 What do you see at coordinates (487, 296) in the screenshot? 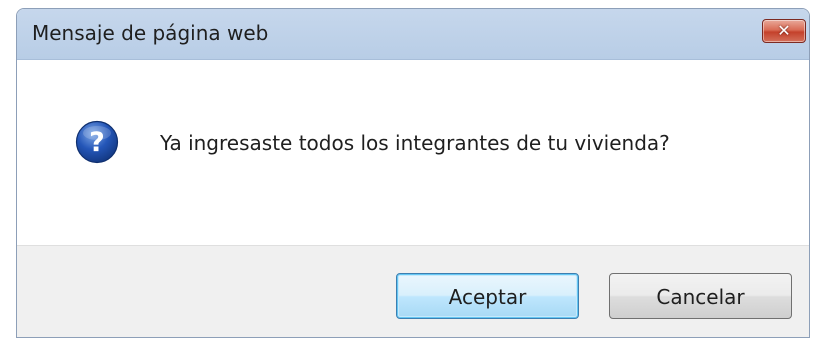
I see `accept-button: Aceptar` at bounding box center [487, 296].